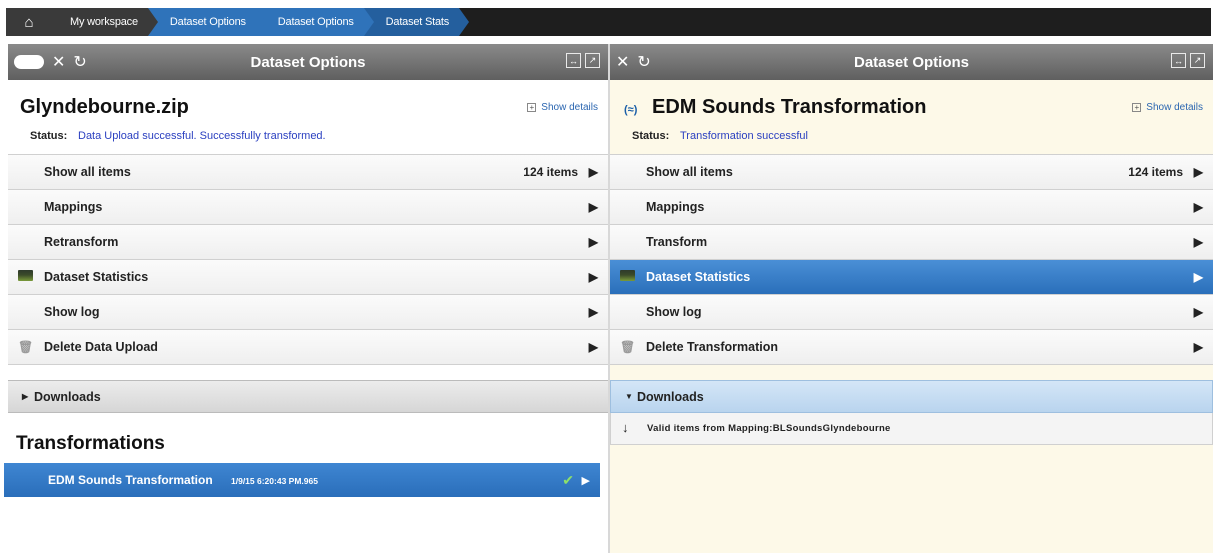 The image size is (1213, 553). Describe the element at coordinates (308, 101) in the screenshot. I see `left-title-row: Glyndebourne.zip + Show details` at that location.